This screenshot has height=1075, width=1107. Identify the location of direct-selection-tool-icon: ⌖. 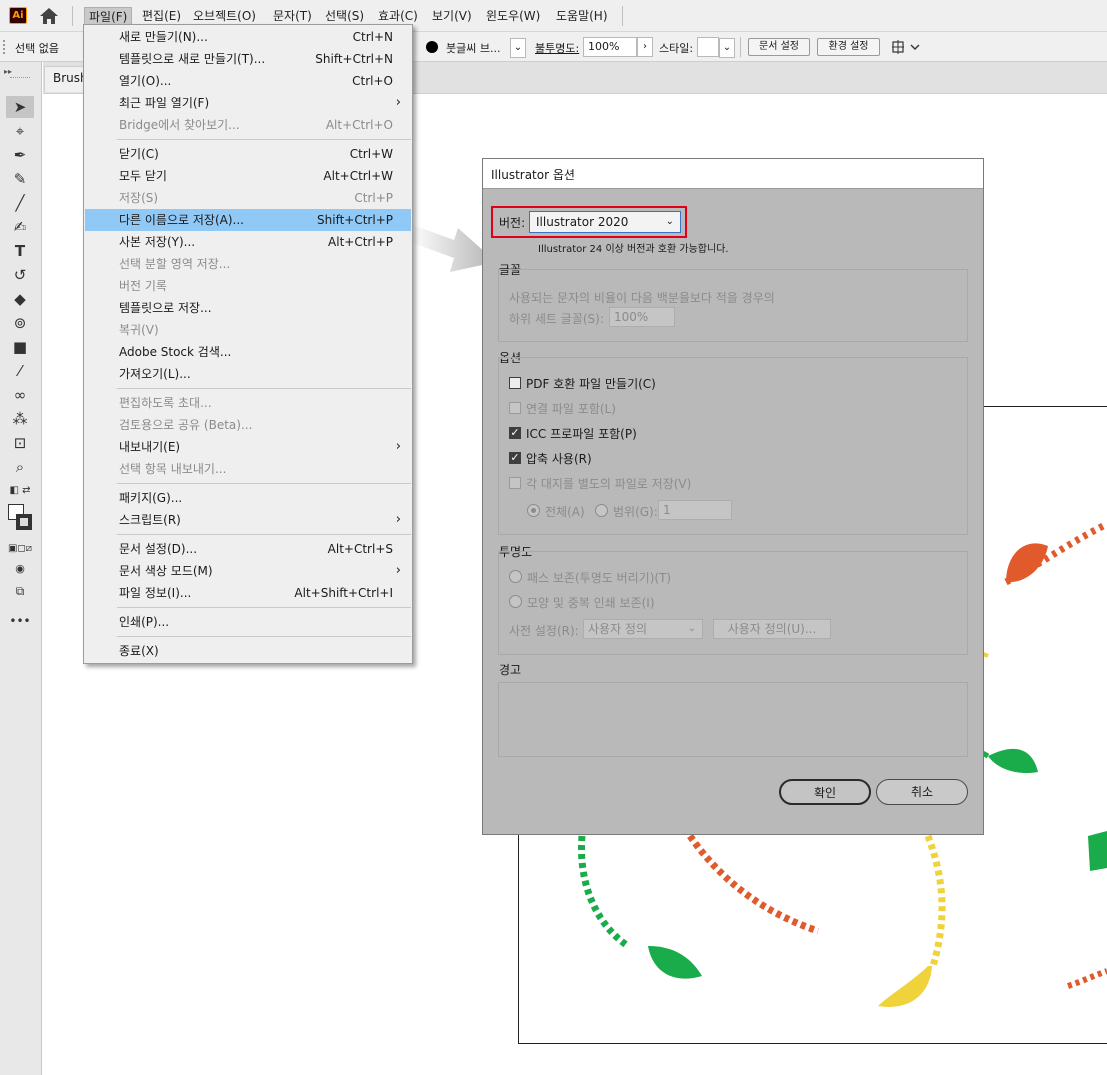
(20, 131).